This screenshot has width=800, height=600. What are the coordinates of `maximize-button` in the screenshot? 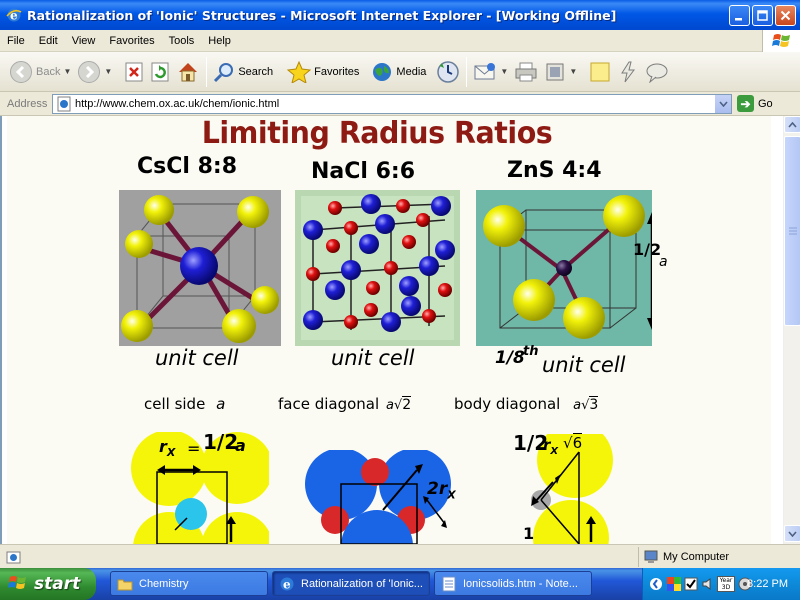 It's located at (762, 15).